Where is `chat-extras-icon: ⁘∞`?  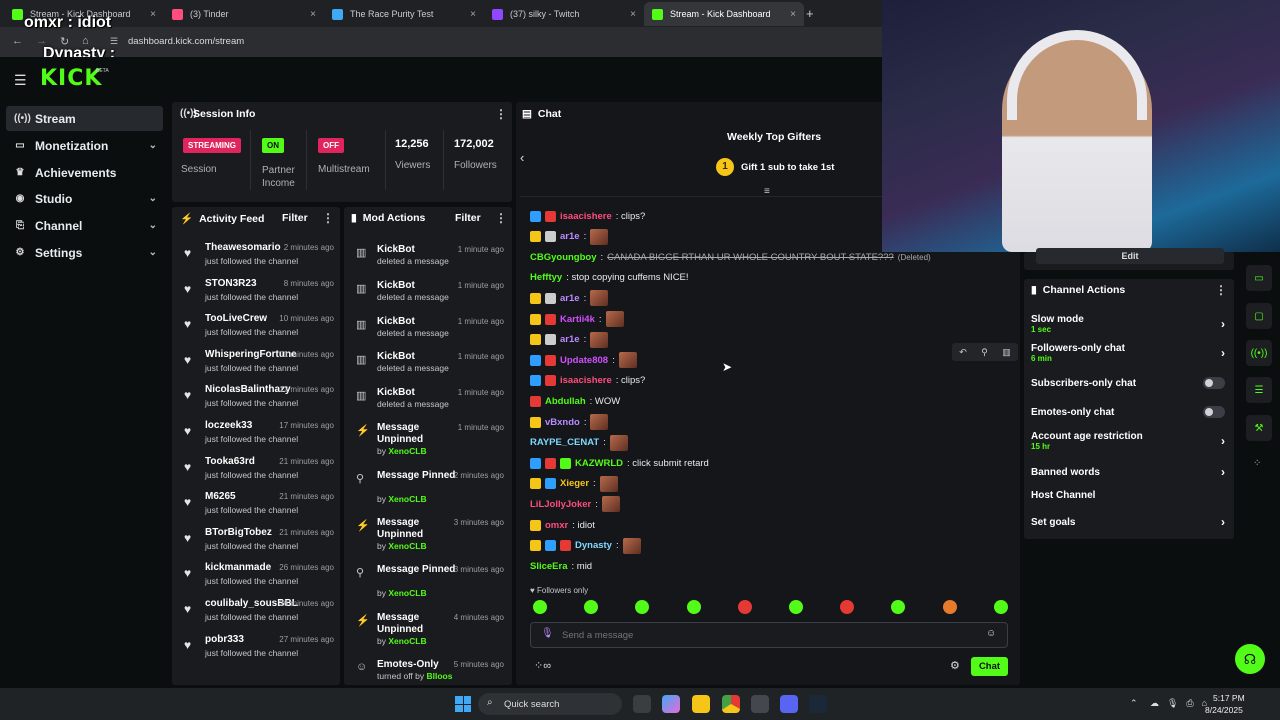
chat-extras-icon: ⁘∞ is located at coordinates (542, 665).